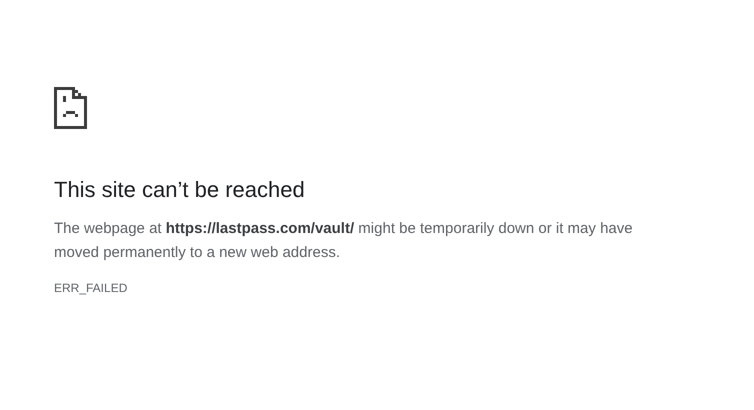  Describe the element at coordinates (70, 108) in the screenshot. I see `sad-page-icon` at that location.